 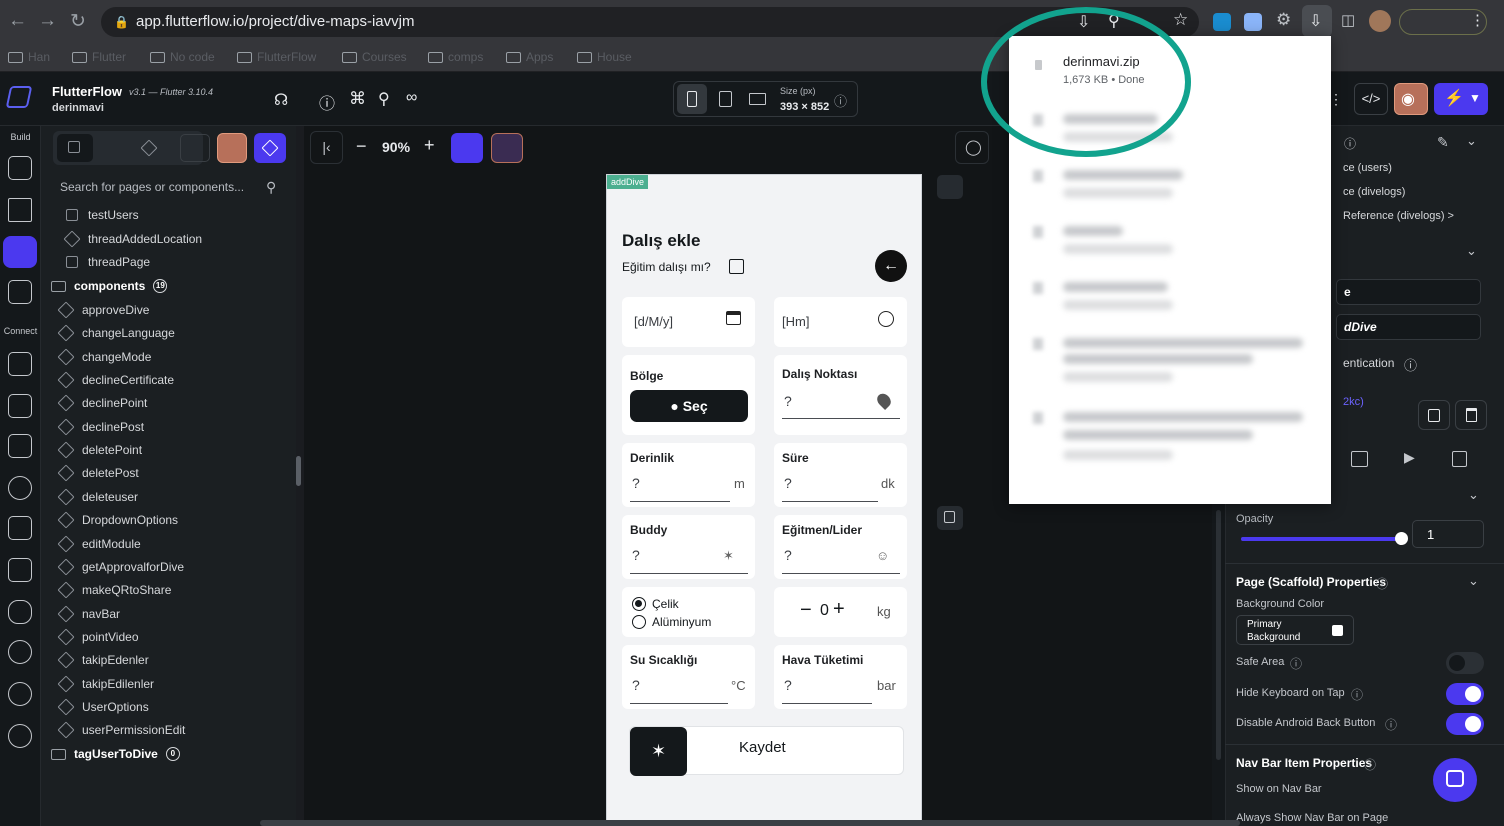 I want to click on hide-keyboard-toggle, so click(x=1465, y=694).